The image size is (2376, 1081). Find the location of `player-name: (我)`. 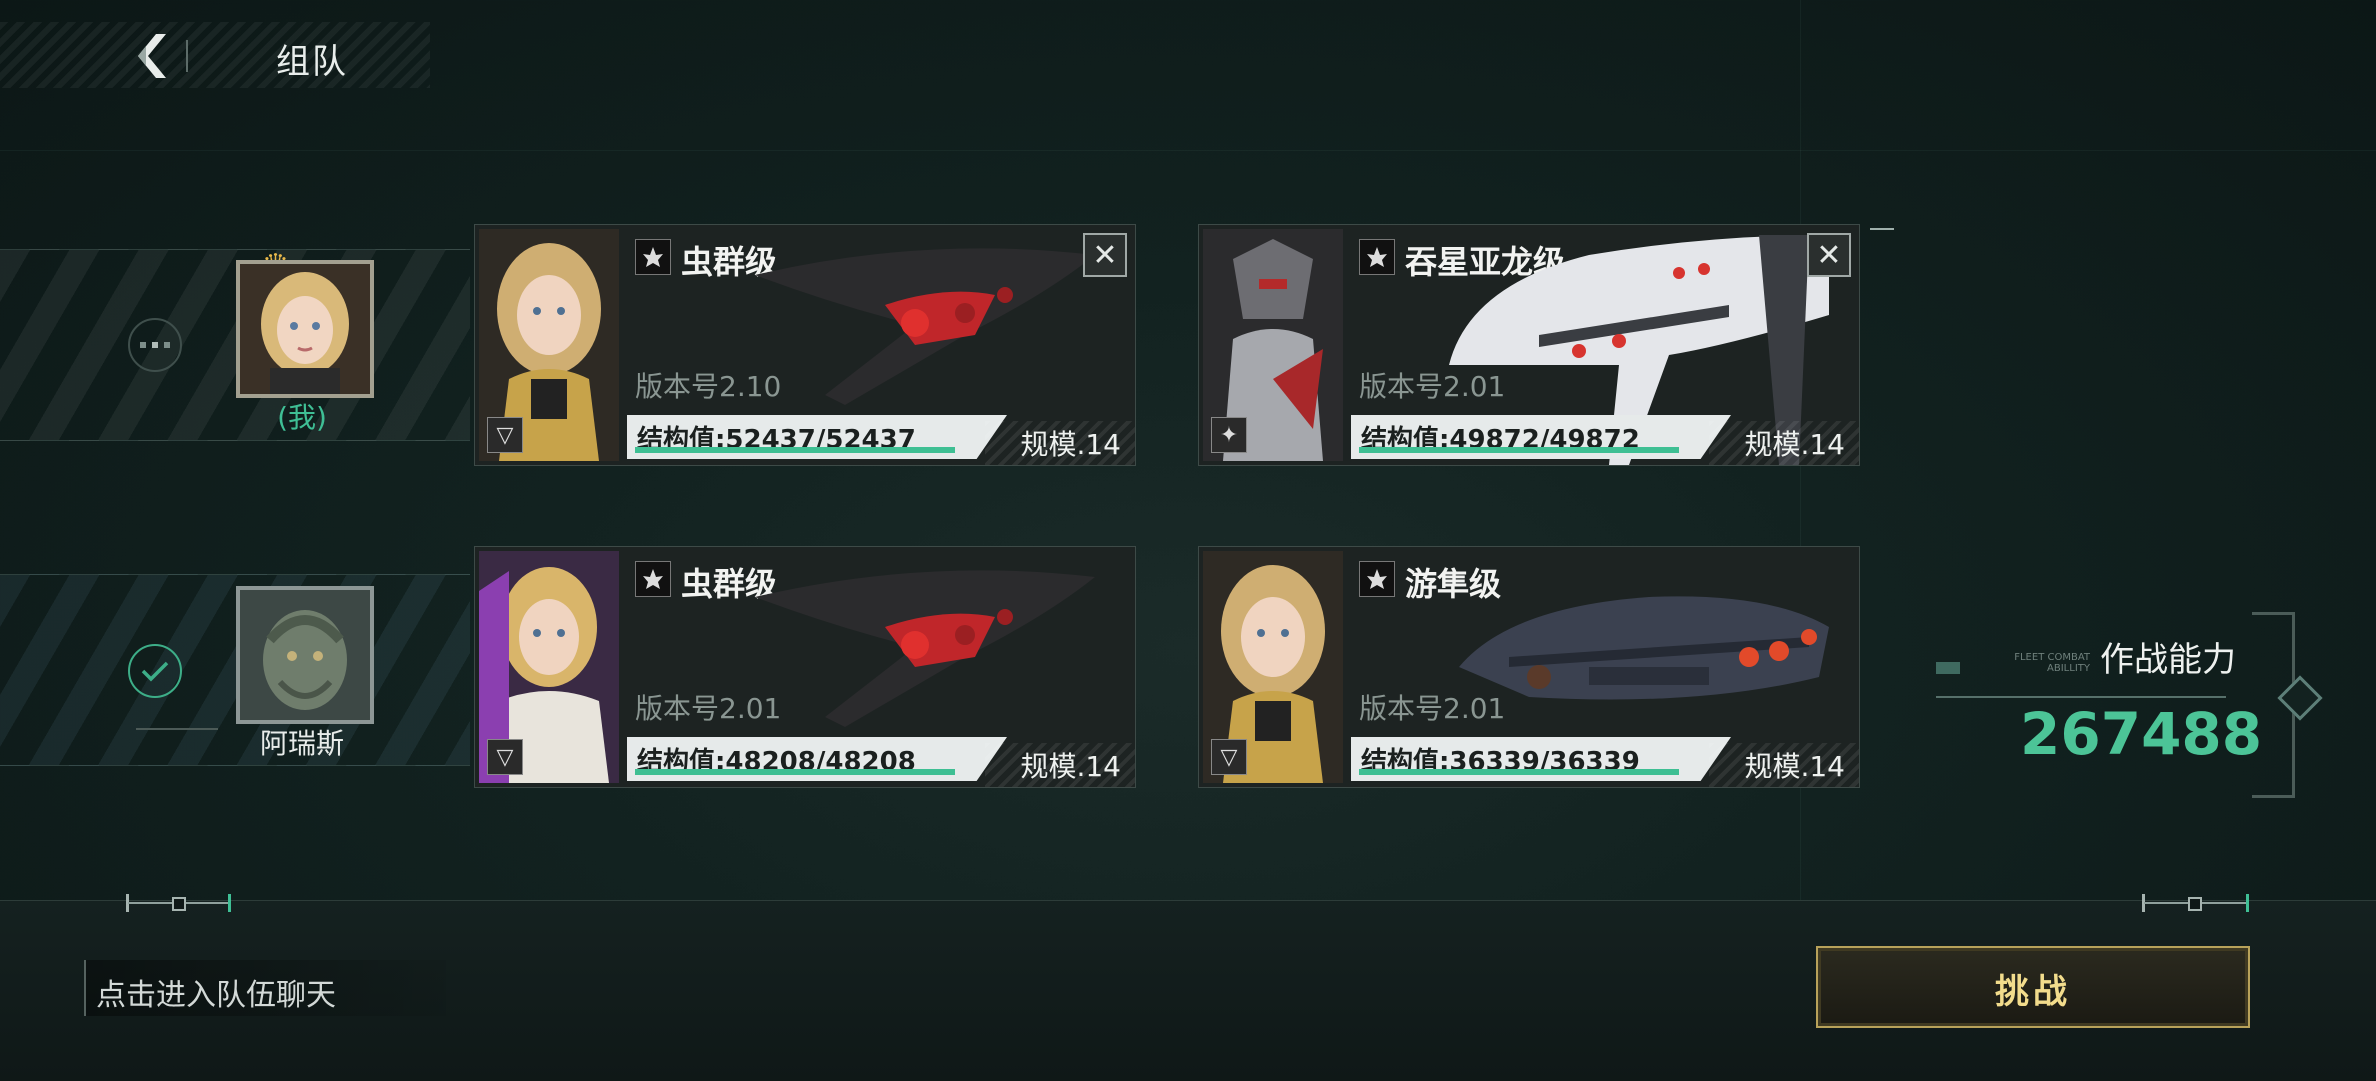

player-name: (我) is located at coordinates (302, 417).